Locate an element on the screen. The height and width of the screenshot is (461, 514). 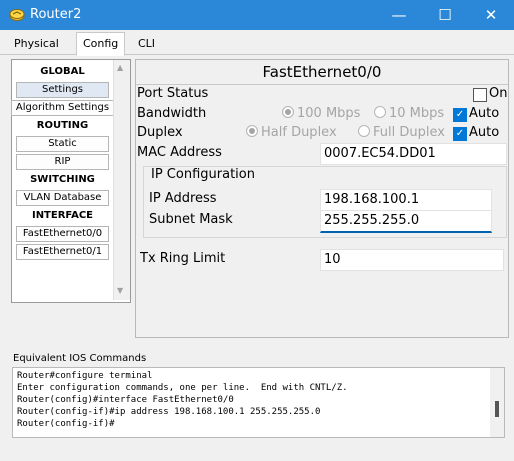
tx-ring-limit-label: Tx Ring Limit is located at coordinates (183, 258).